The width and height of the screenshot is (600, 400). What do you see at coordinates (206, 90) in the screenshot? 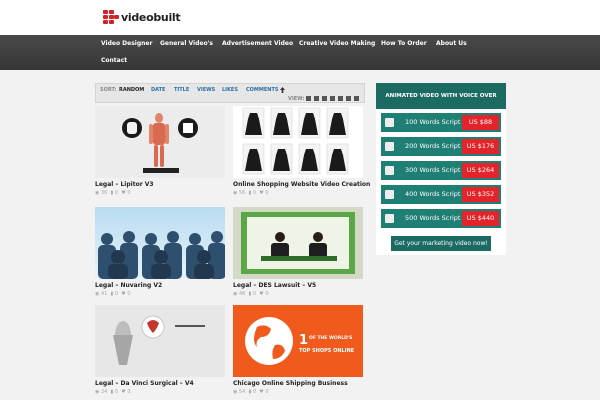
I see `sort-views: VIEWS` at bounding box center [206, 90].